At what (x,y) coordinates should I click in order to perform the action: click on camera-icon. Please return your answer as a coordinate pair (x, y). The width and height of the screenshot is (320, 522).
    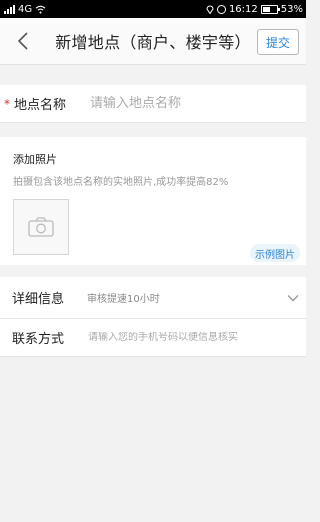
    Looking at the image, I should click on (41, 227).